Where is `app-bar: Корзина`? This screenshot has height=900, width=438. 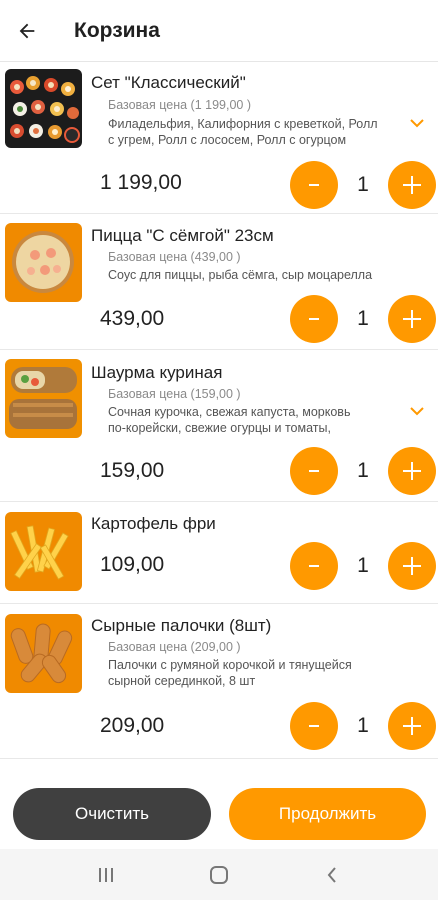 app-bar: Корзина is located at coordinates (219, 31).